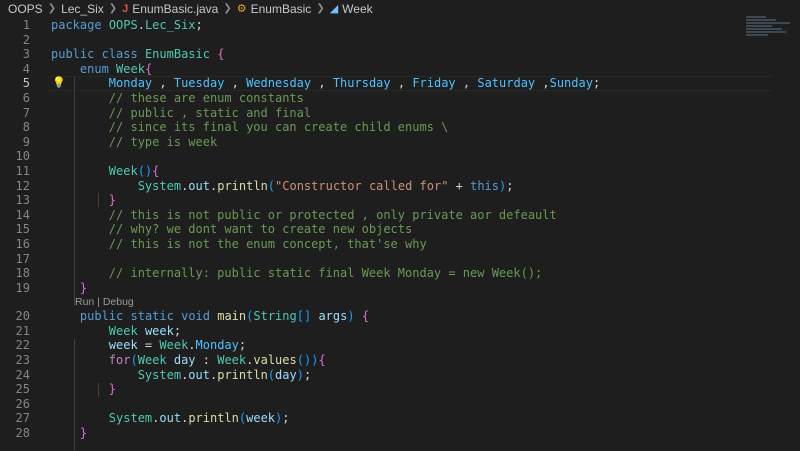 The width and height of the screenshot is (800, 451). What do you see at coordinates (400, 345) in the screenshot?
I see `code-line: 22 week = Week.Monday;` at bounding box center [400, 345].